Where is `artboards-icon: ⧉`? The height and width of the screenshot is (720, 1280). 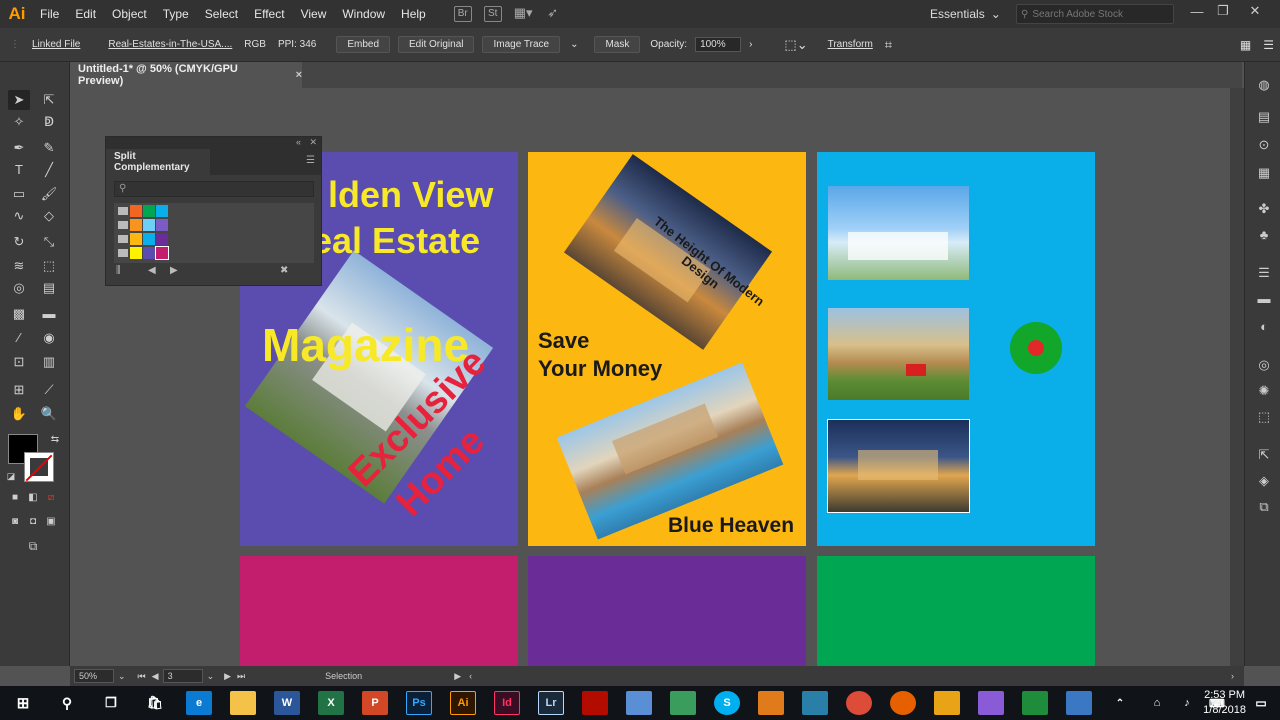 artboards-icon: ⧉ is located at coordinates (1264, 507).